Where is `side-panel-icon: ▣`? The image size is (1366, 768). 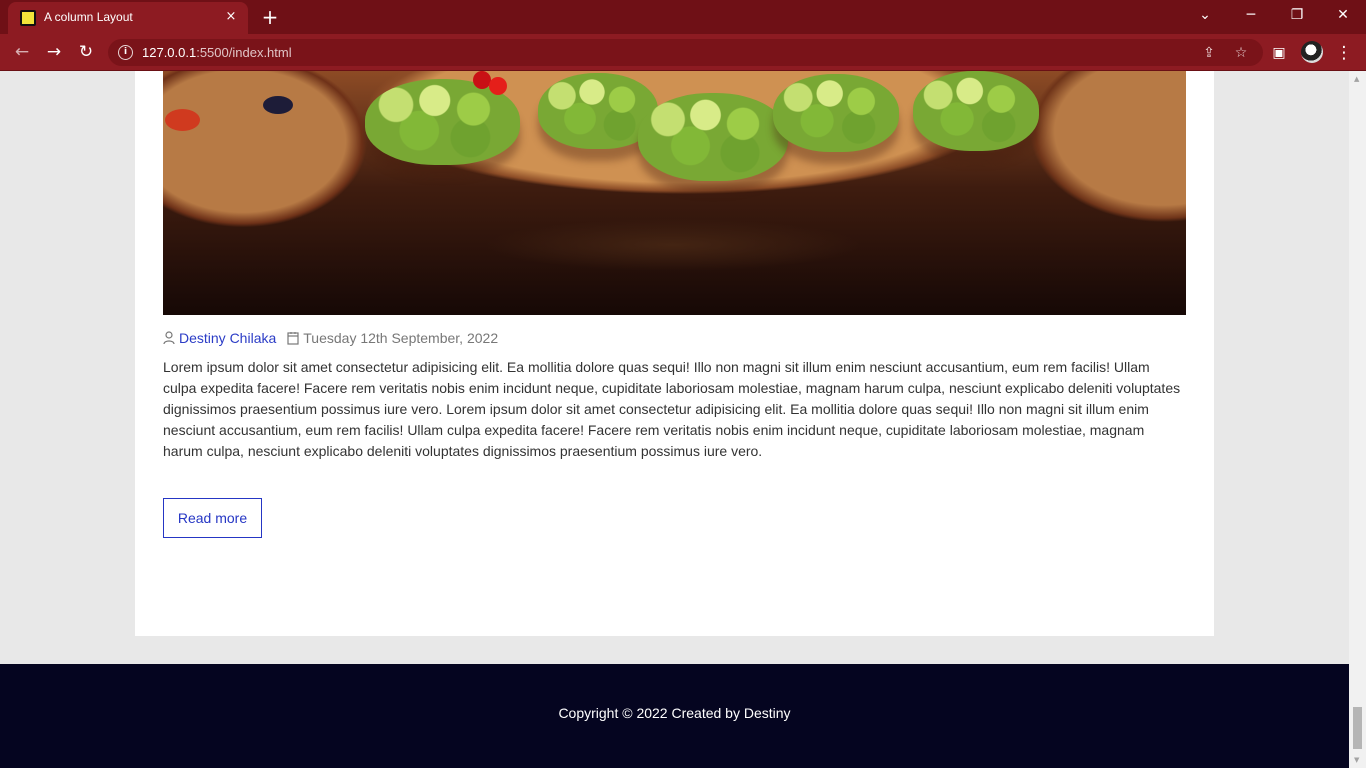
side-panel-icon: ▣ is located at coordinates (1279, 53).